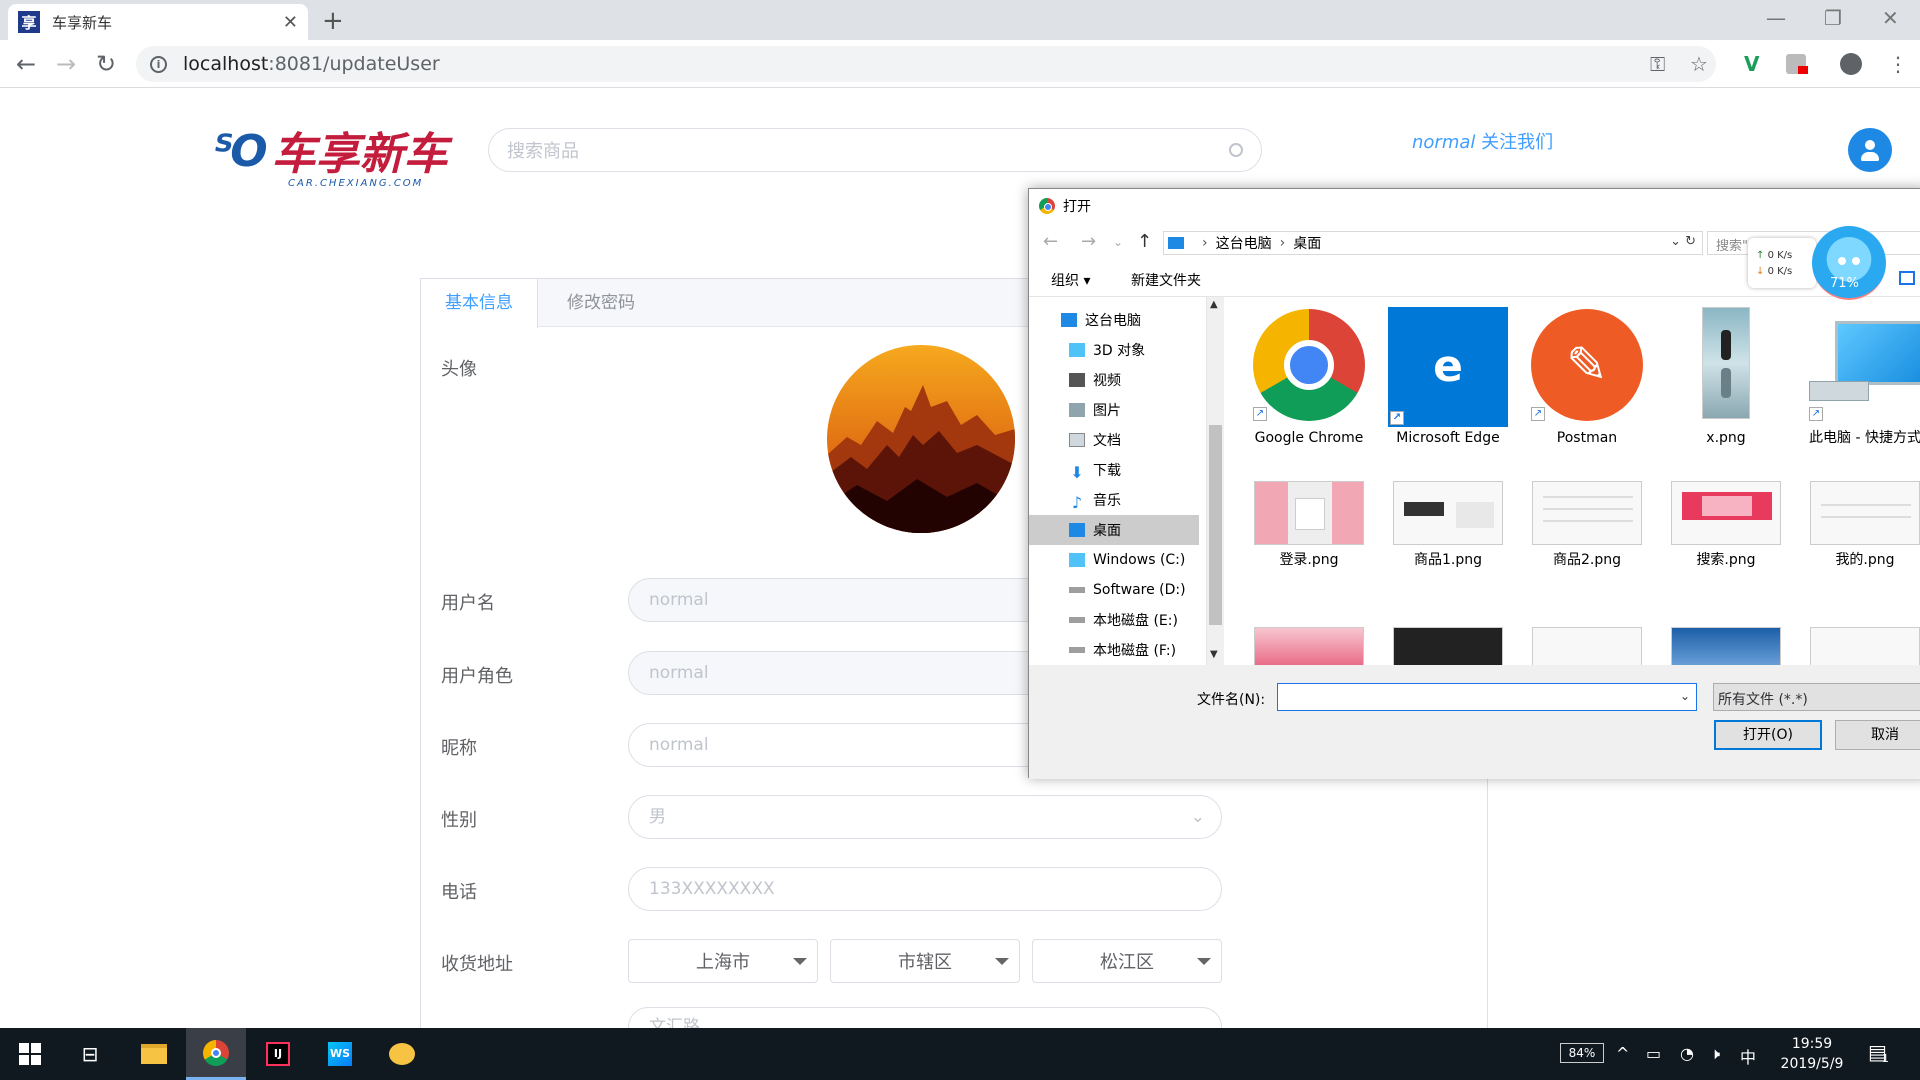 The height and width of the screenshot is (1080, 1920). I want to click on intellij-icon: IJ, so click(278, 1054).